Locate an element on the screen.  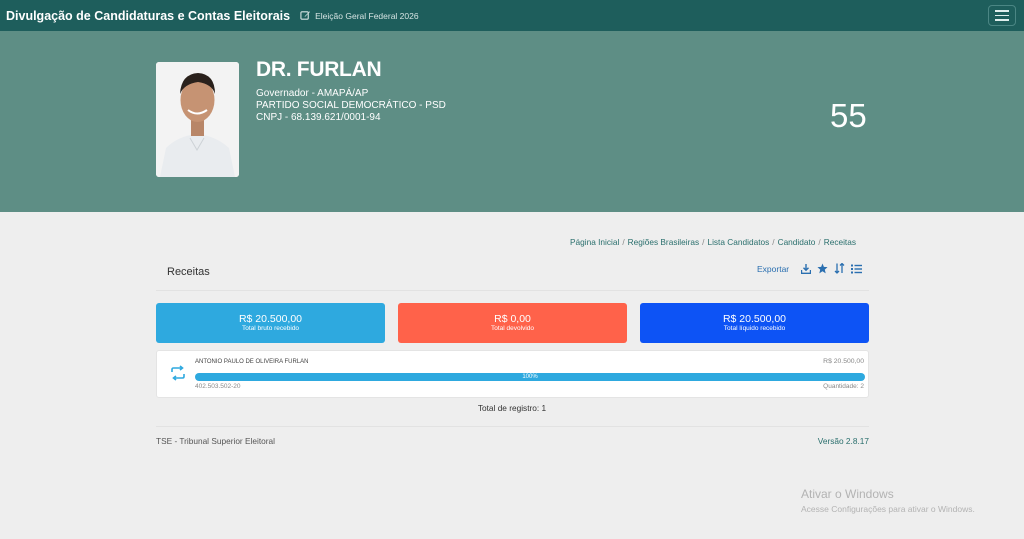
star-icon is located at coordinates (822, 268).